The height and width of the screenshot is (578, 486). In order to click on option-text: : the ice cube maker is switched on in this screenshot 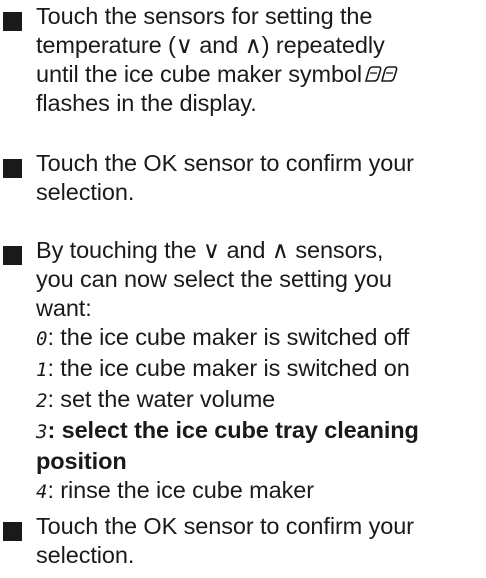, I will do `click(228, 368)`.